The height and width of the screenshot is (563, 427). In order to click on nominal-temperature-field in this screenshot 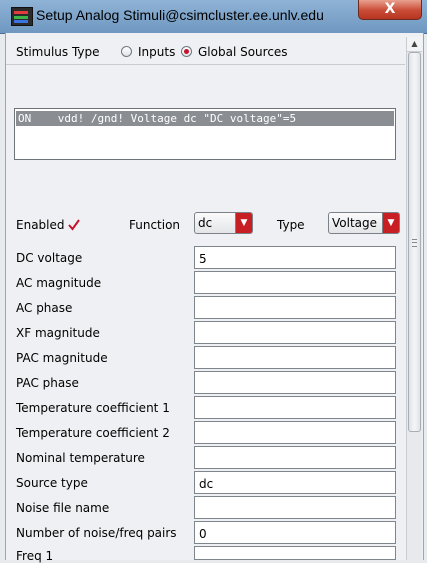, I will do `click(295, 457)`.